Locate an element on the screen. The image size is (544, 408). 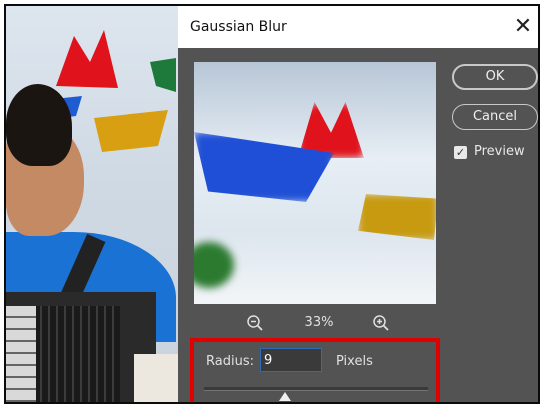
green-flag is located at coordinates (163, 75).